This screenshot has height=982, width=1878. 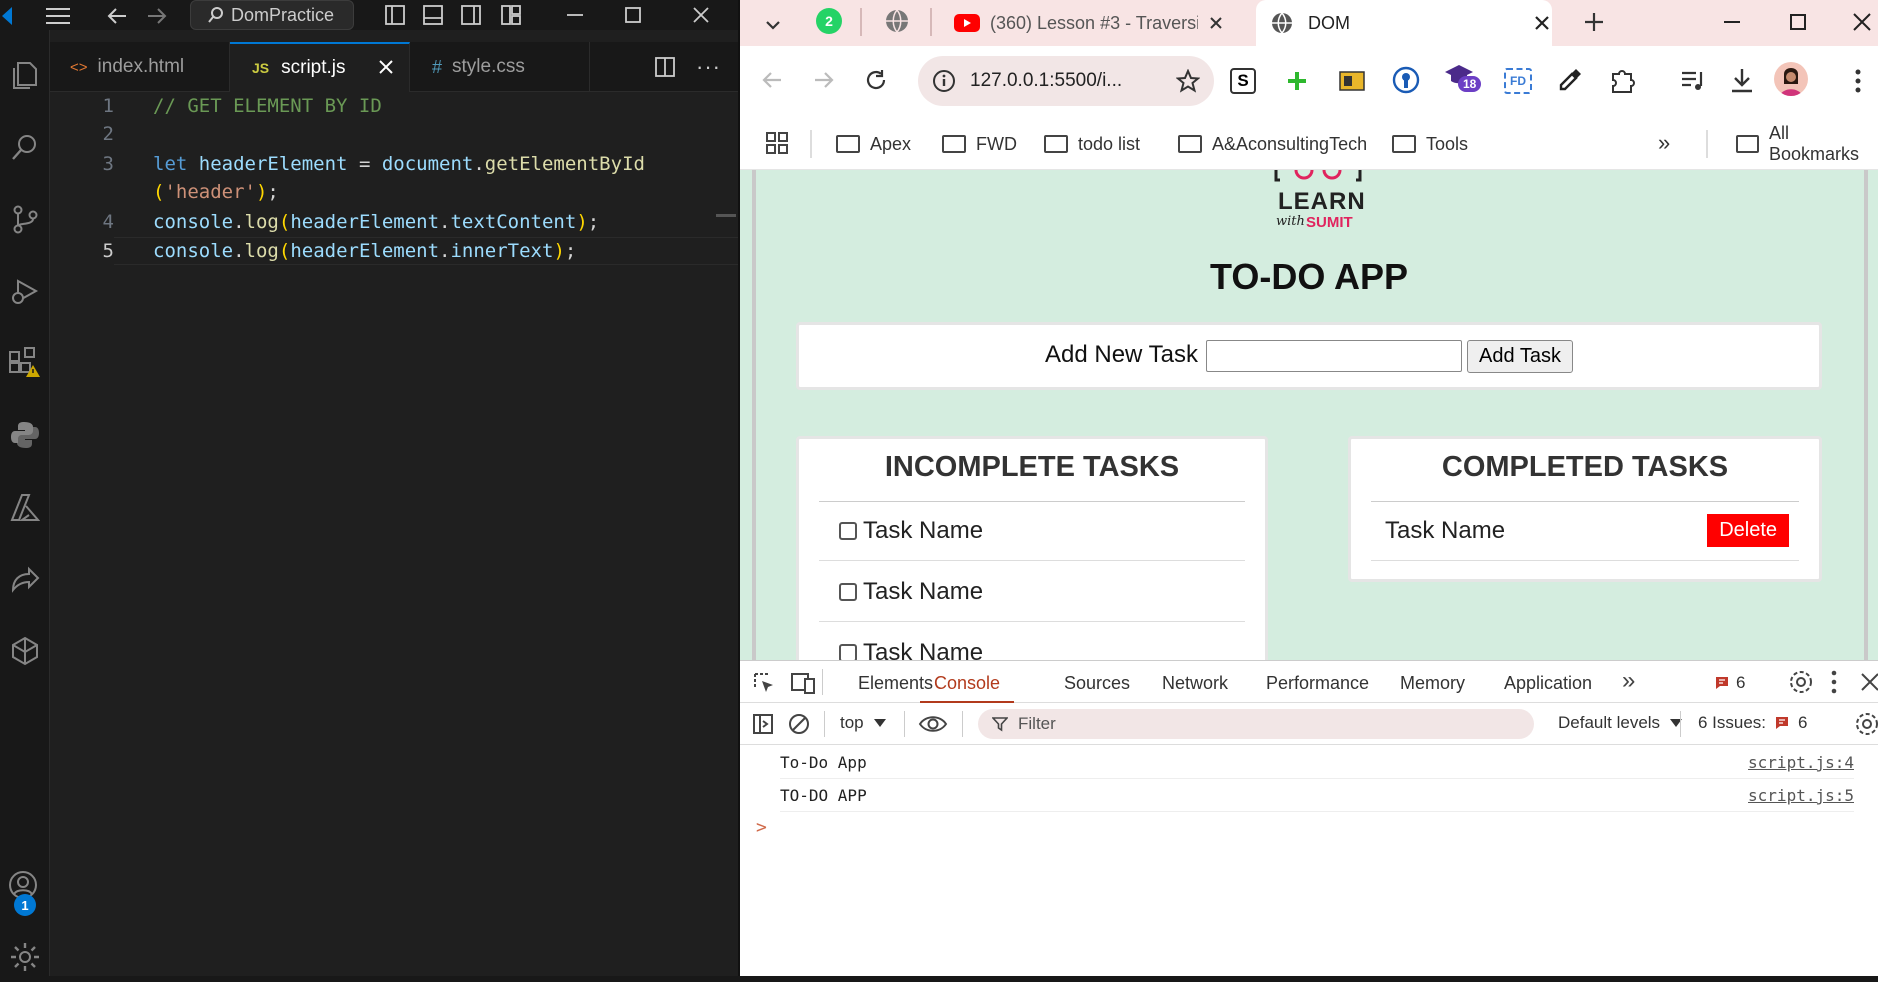 What do you see at coordinates (1748, 530) in the screenshot?
I see `delete-button: Delete` at bounding box center [1748, 530].